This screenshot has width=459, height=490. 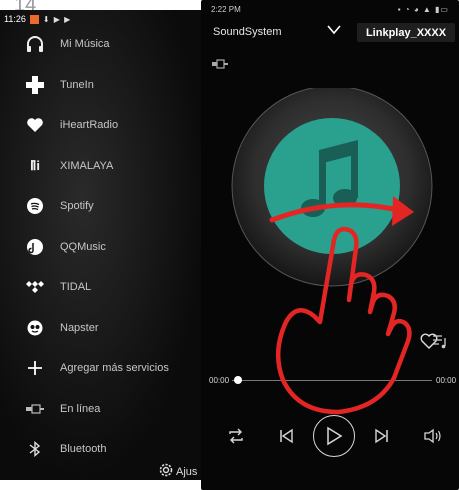 I want to click on service-label: TIDAL, so click(x=76, y=287).